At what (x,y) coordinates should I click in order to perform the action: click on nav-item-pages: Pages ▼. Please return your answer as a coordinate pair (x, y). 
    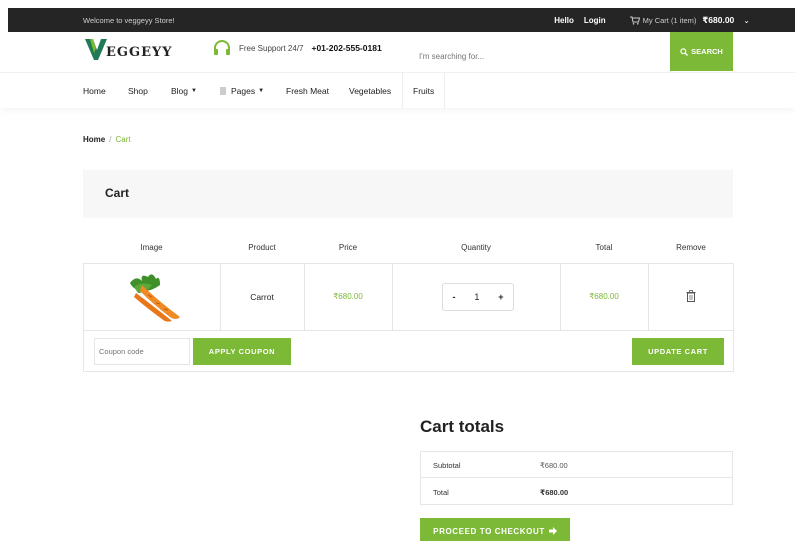
    Looking at the image, I should click on (242, 91).